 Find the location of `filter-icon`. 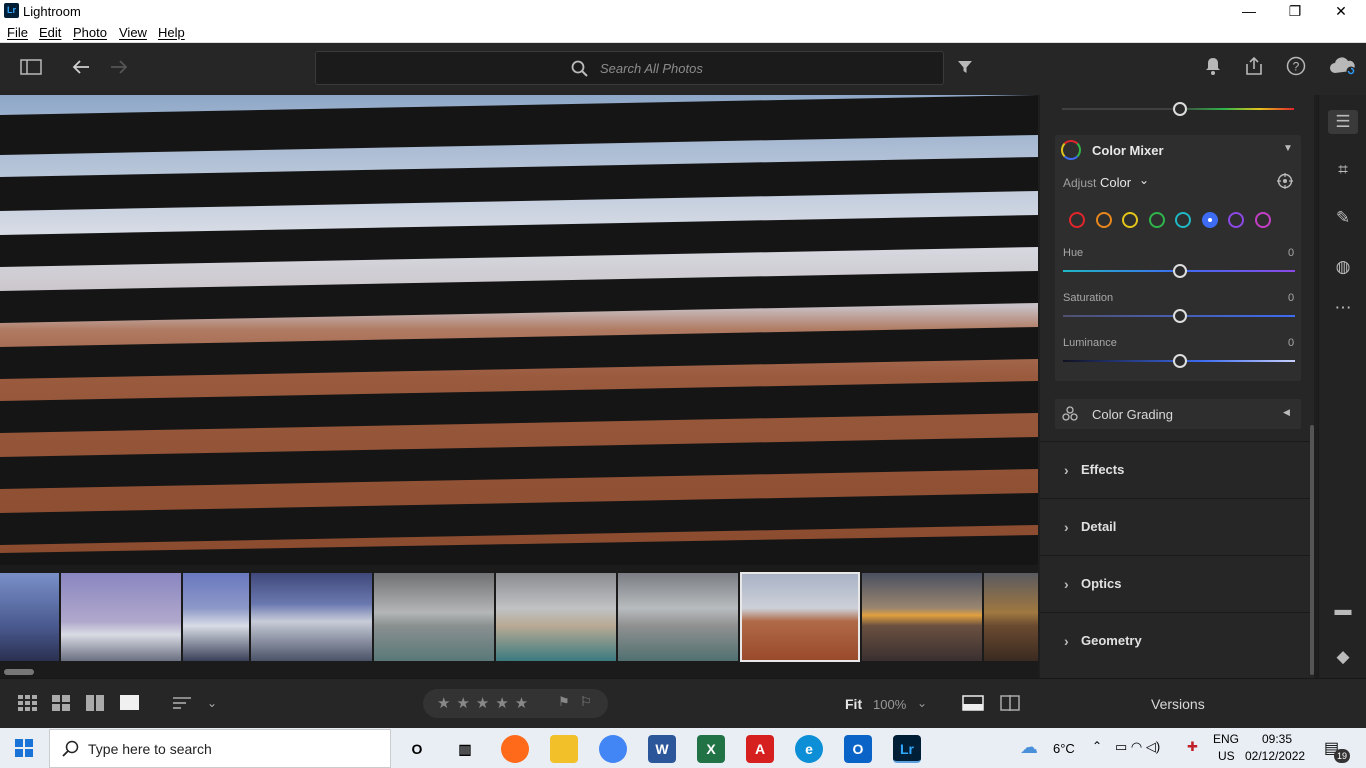

filter-icon is located at coordinates (965, 69).